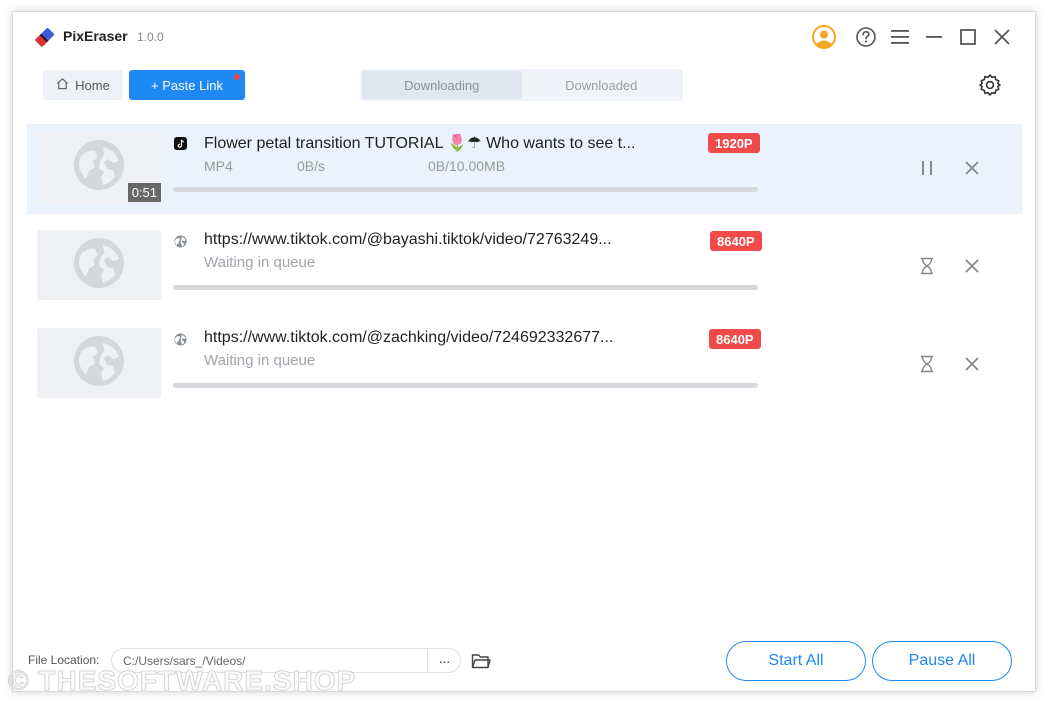 This screenshot has width=1048, height=704. Describe the element at coordinates (444, 660) in the screenshot. I see `browse-more-button: ···` at that location.